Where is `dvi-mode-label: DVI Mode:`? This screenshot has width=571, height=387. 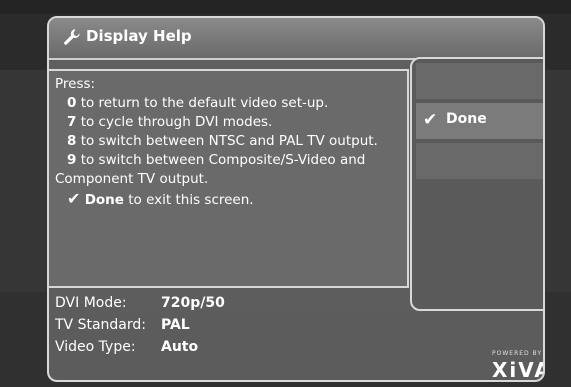
dvi-mode-label: DVI Mode: is located at coordinates (91, 303).